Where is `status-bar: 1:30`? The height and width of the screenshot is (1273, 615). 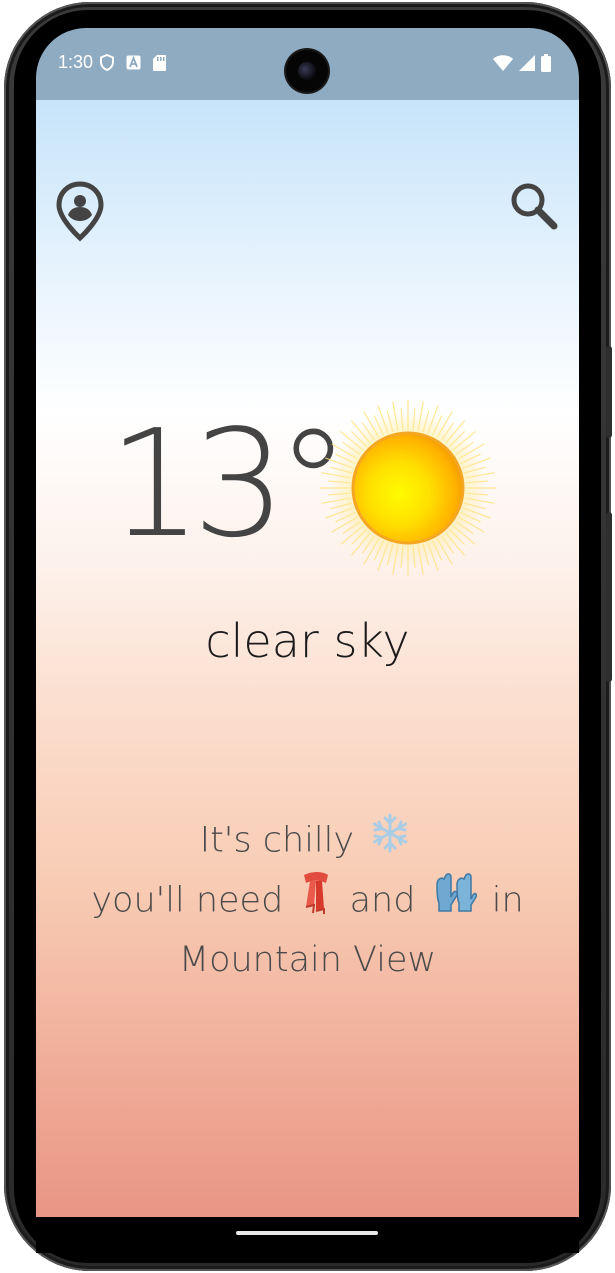
status-bar: 1:30 is located at coordinates (307, 64).